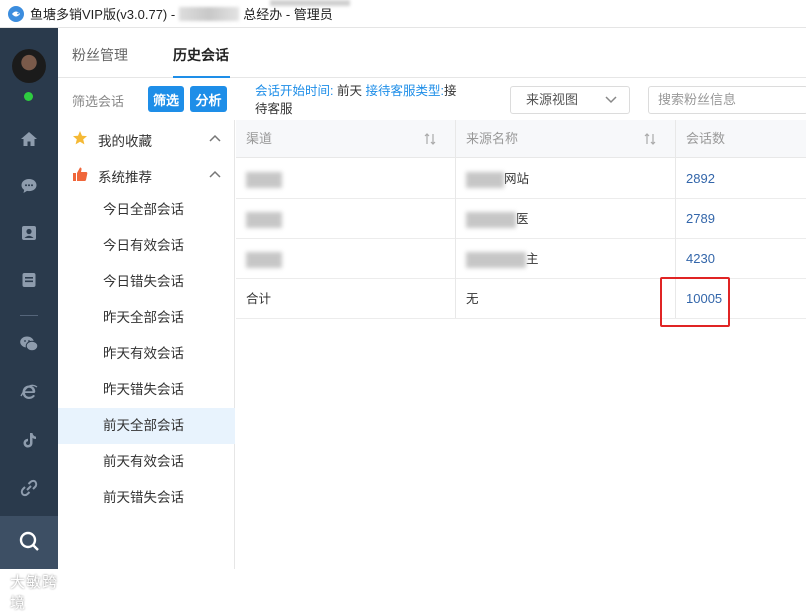  What do you see at coordinates (450, 91) in the screenshot?
I see `condition-type-value-1: 接` at bounding box center [450, 91].